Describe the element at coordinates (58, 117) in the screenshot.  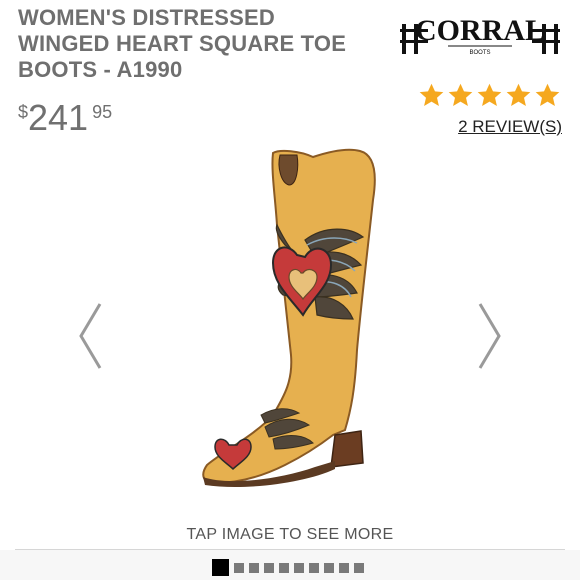
I see `price-dollars: 241` at that location.